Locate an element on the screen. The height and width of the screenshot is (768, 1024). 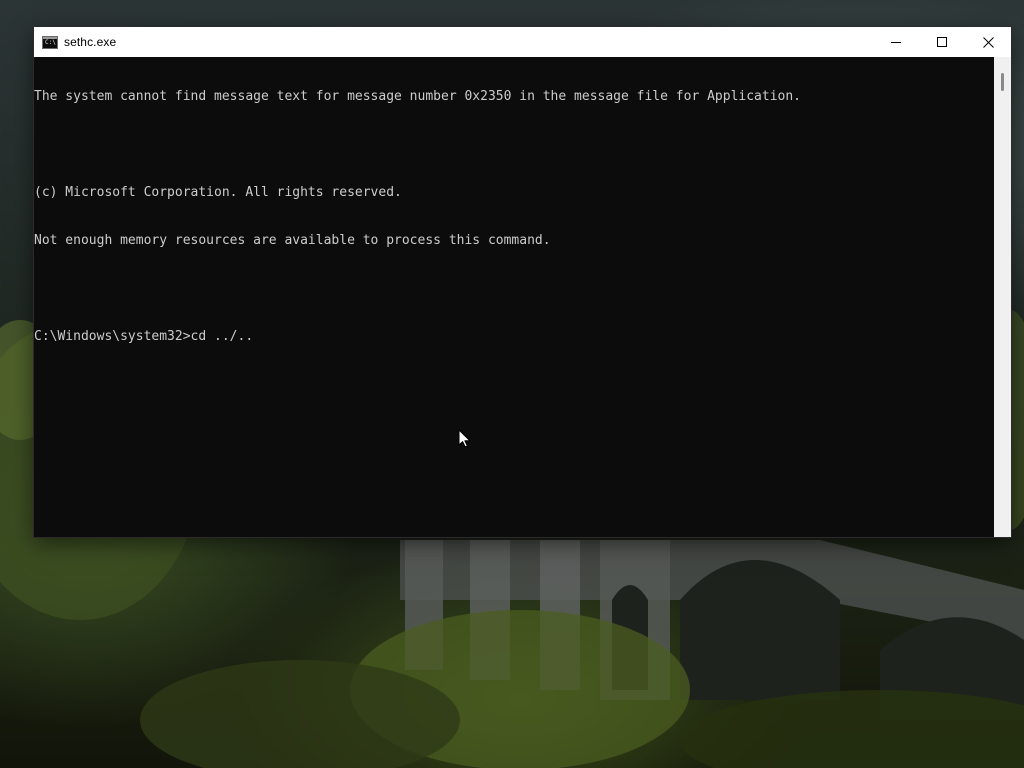
vertical-scrollbar is located at coordinates (1002, 297).